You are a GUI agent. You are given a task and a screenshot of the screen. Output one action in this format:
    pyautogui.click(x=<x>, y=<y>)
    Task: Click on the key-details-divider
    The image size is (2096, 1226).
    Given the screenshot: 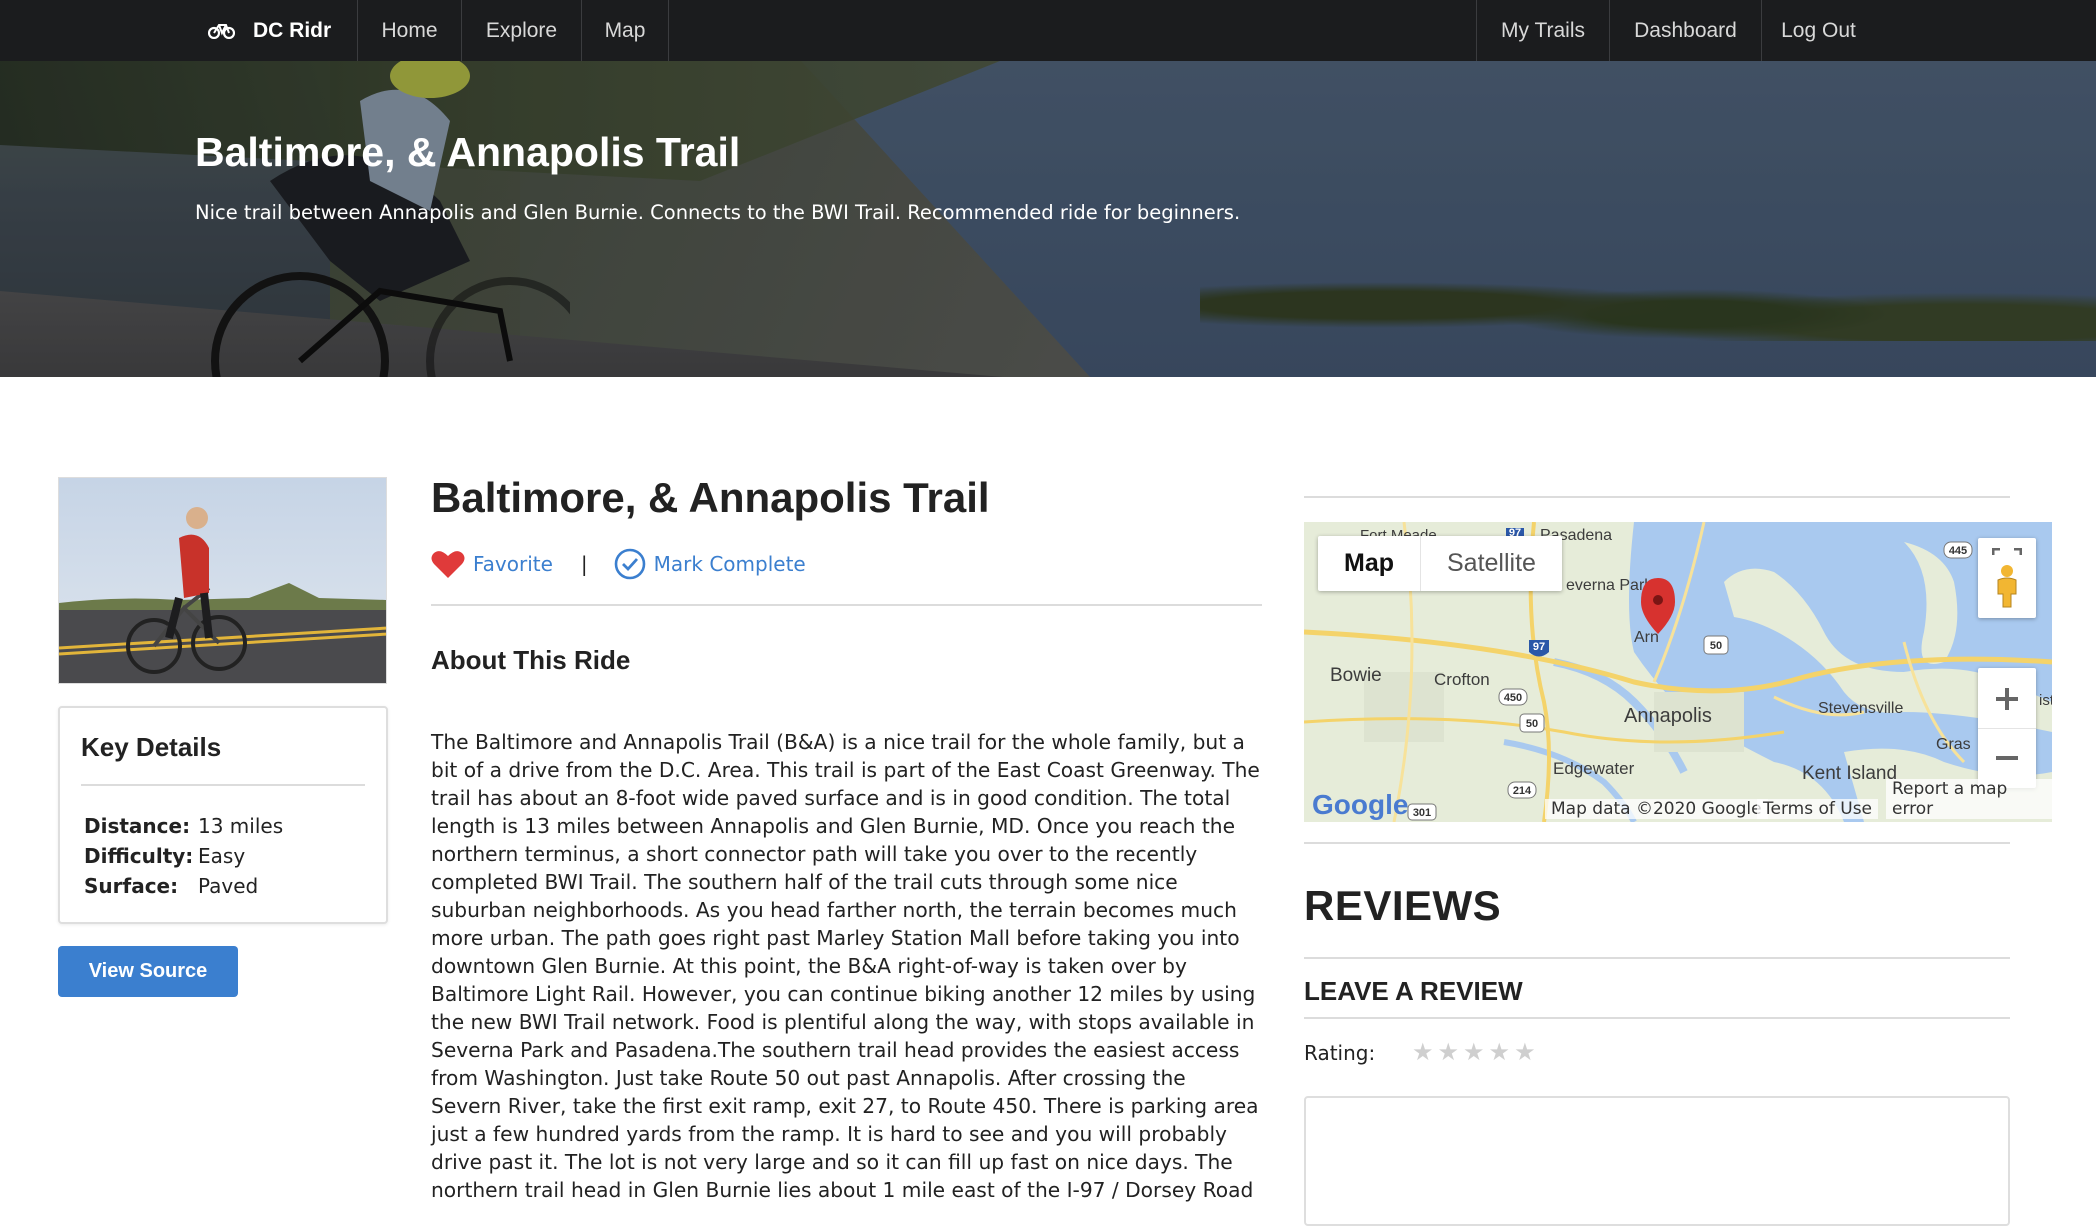 What is the action you would take?
    pyautogui.click(x=223, y=785)
    